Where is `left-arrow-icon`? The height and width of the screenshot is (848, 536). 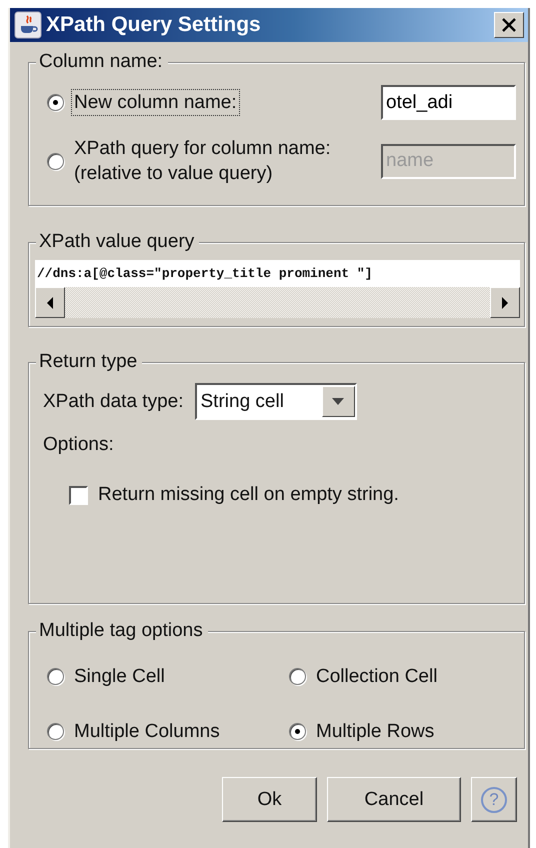
left-arrow-icon is located at coordinates (50, 302).